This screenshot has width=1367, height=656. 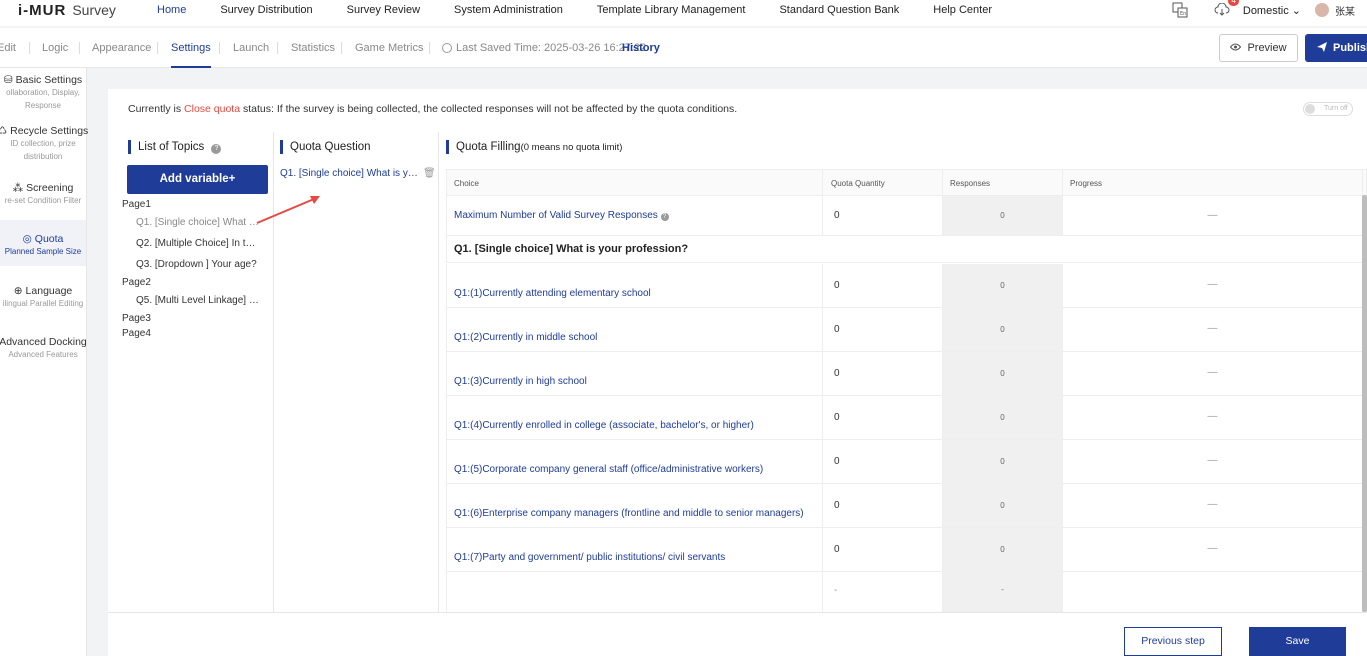 I want to click on vertical-scrollbar, so click(x=1364, y=403).